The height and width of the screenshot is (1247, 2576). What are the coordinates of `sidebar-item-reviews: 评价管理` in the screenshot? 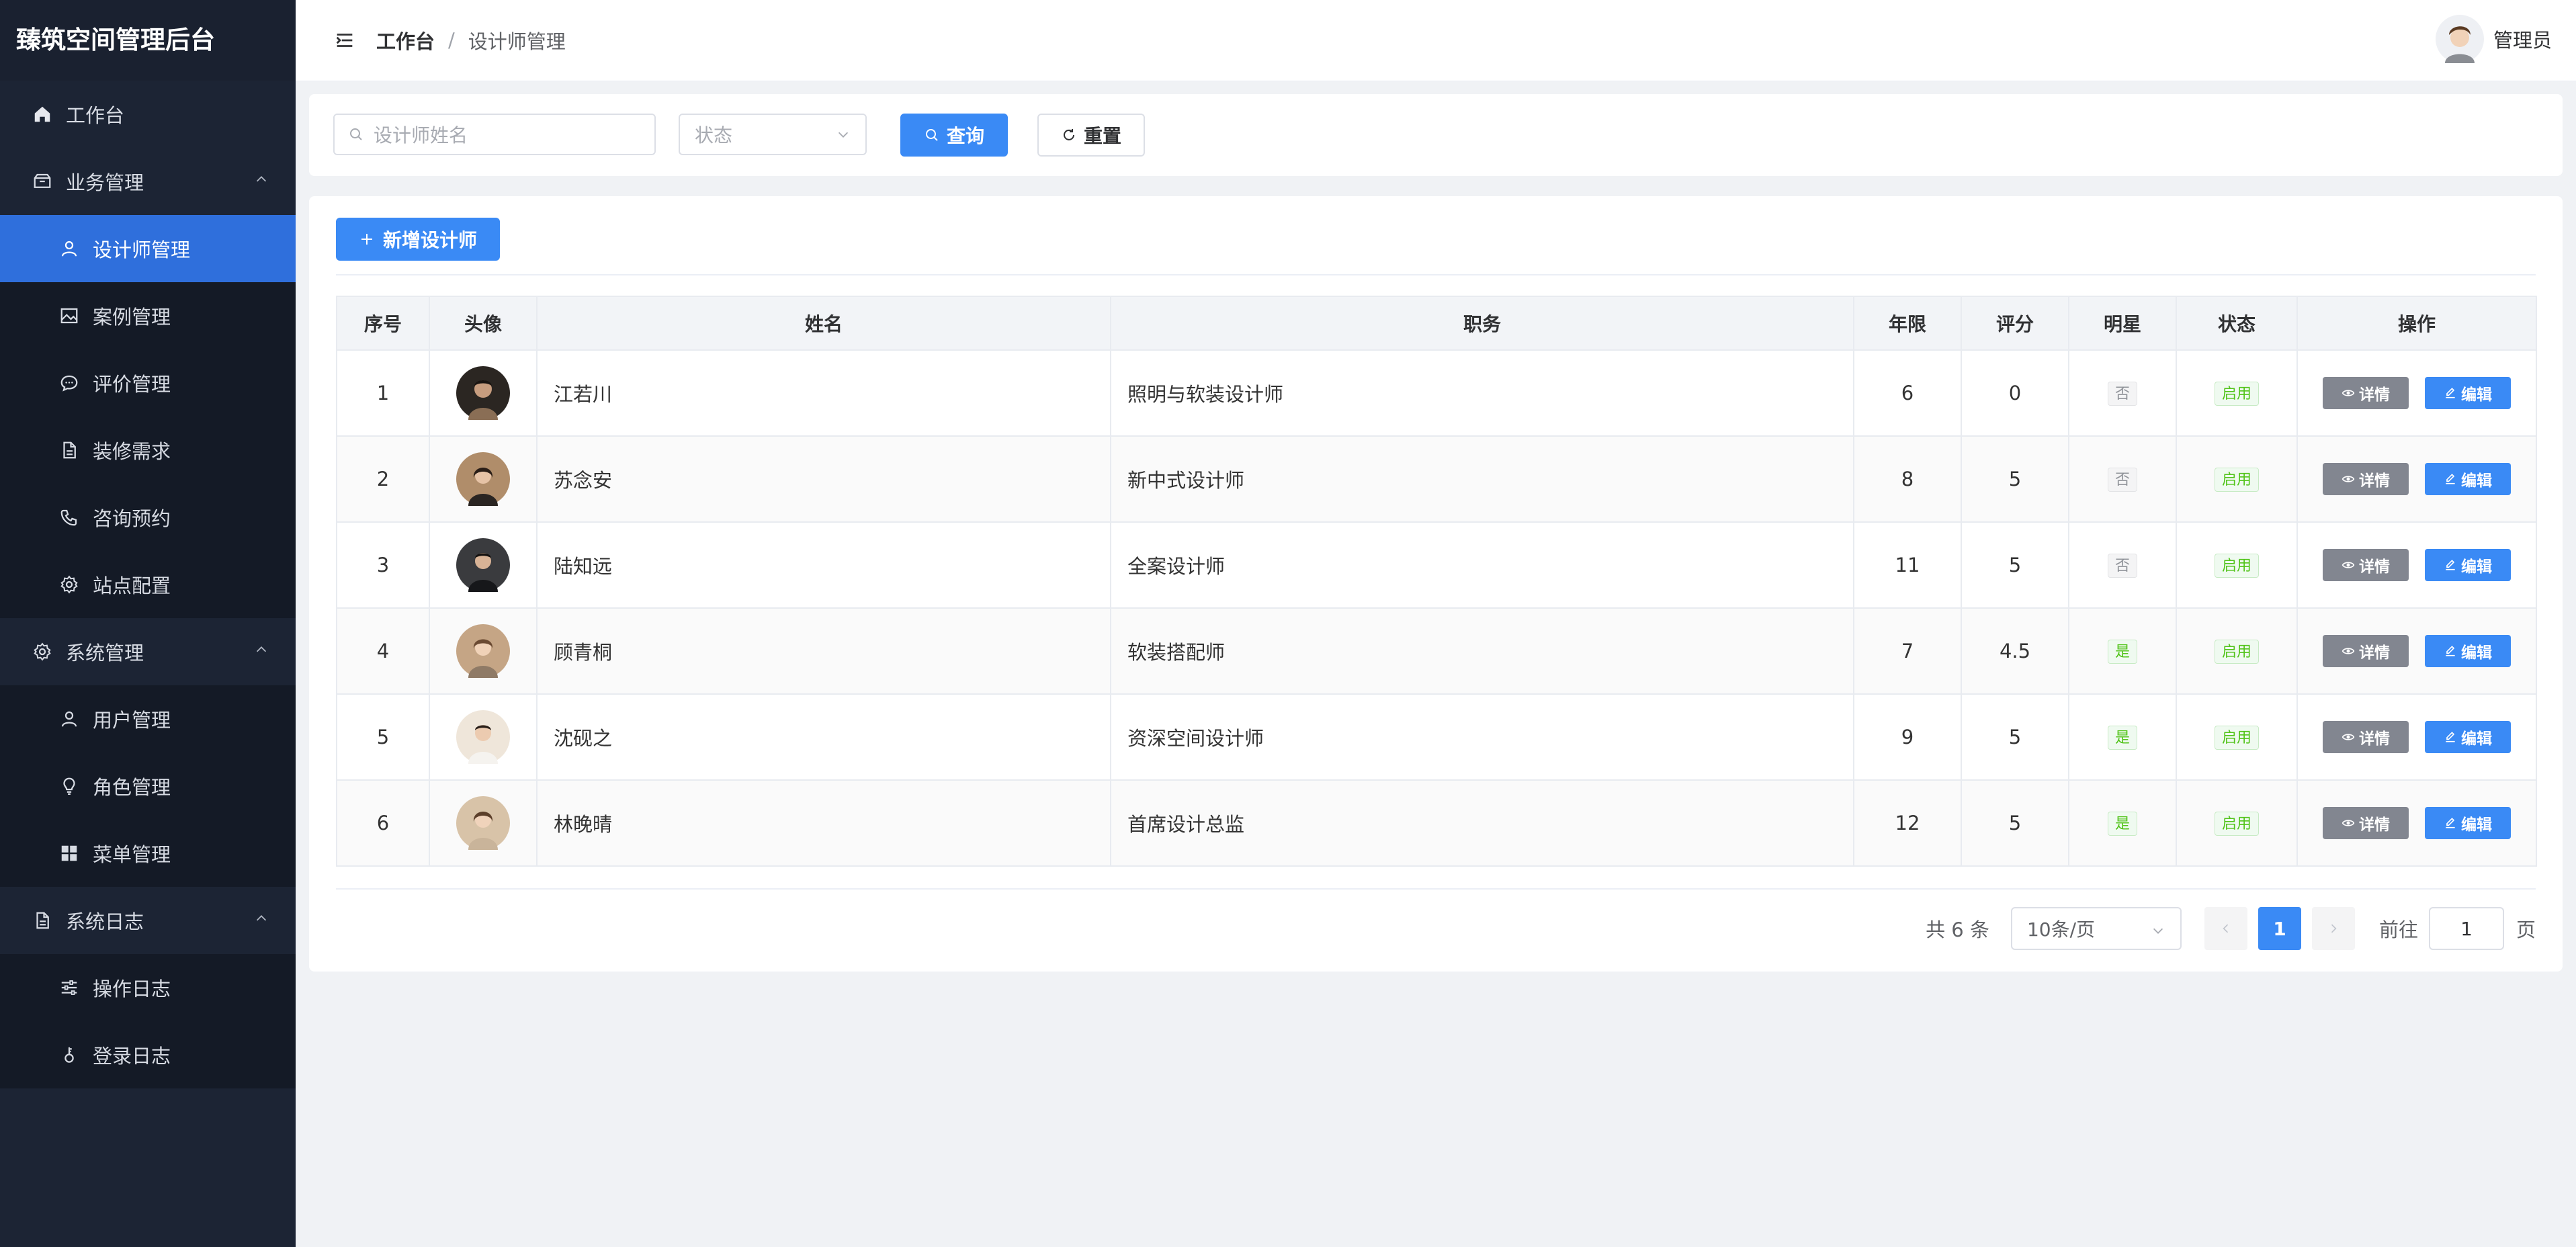 It's located at (148, 383).